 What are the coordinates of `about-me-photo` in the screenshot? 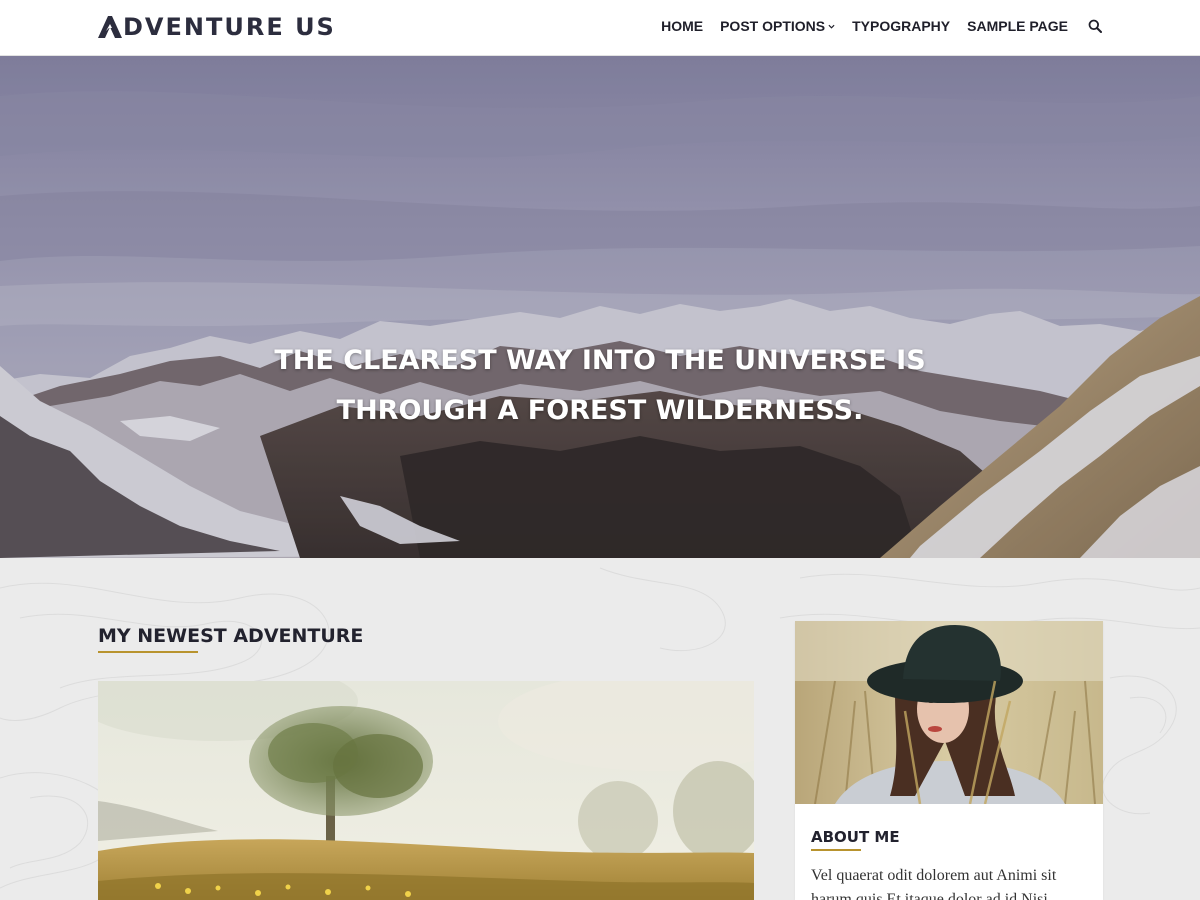 It's located at (949, 712).